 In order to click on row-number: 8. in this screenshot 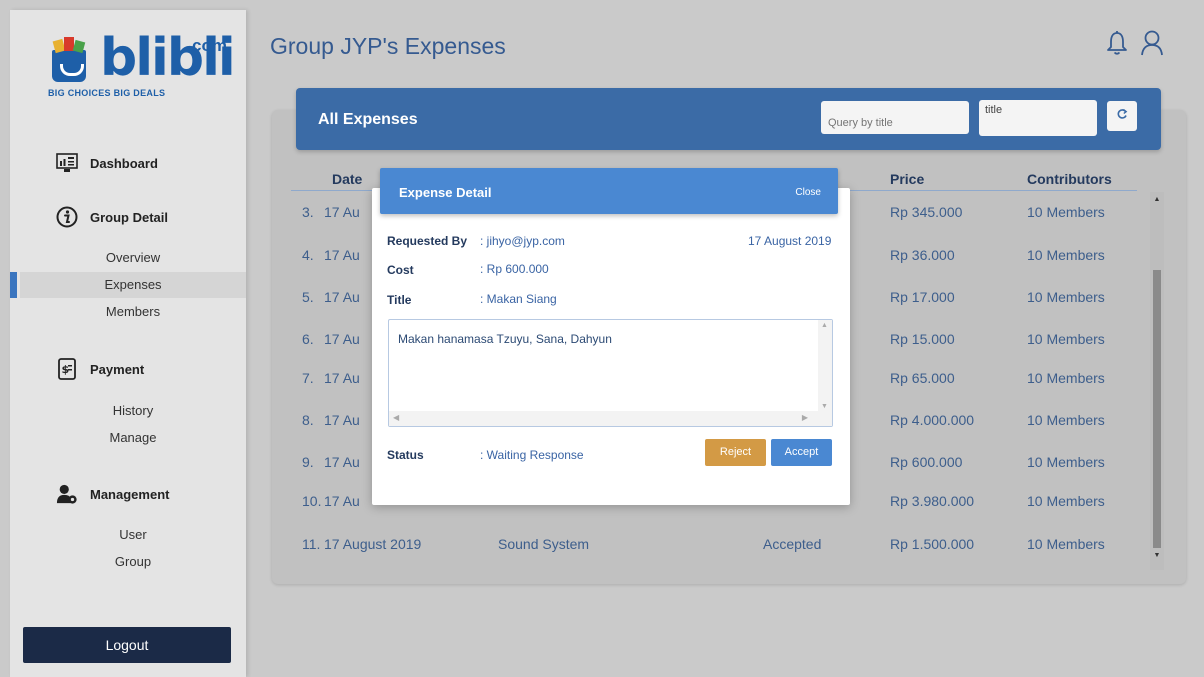, I will do `click(308, 420)`.